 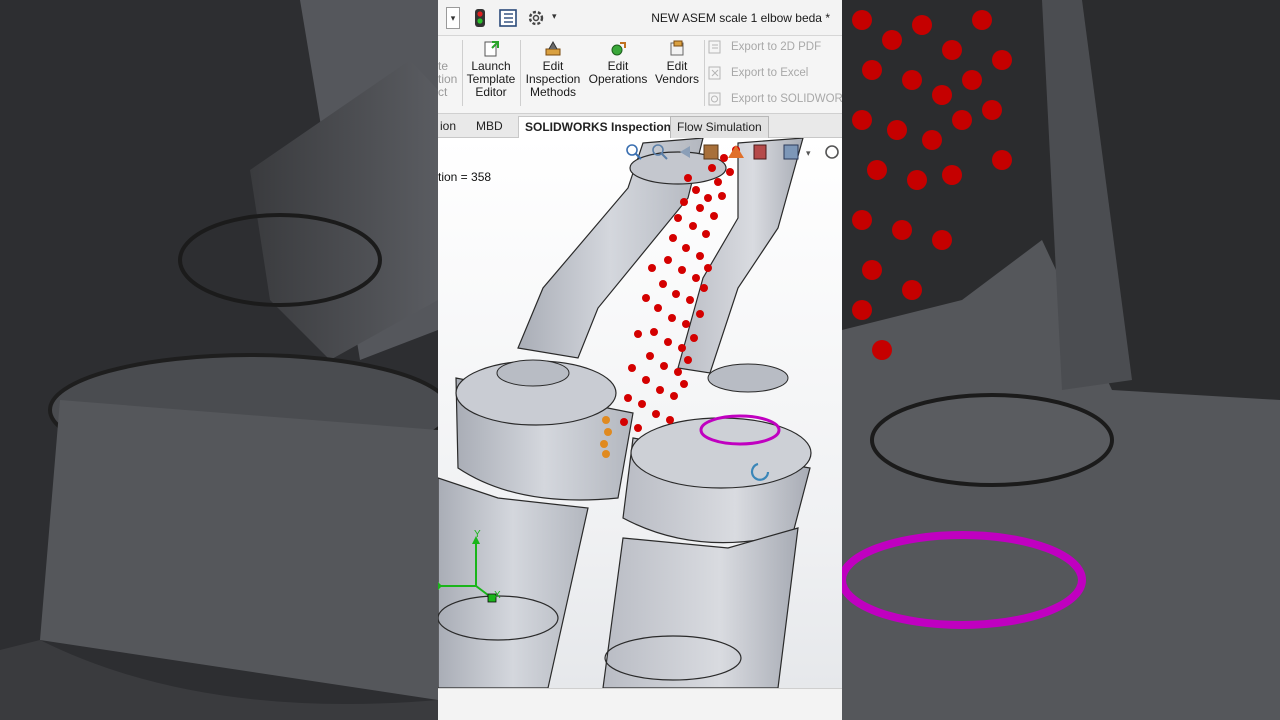 I want to click on title-bar: ▾ ▾ NEW ASEM scale 1 elbow beda *, so click(x=640, y=18).